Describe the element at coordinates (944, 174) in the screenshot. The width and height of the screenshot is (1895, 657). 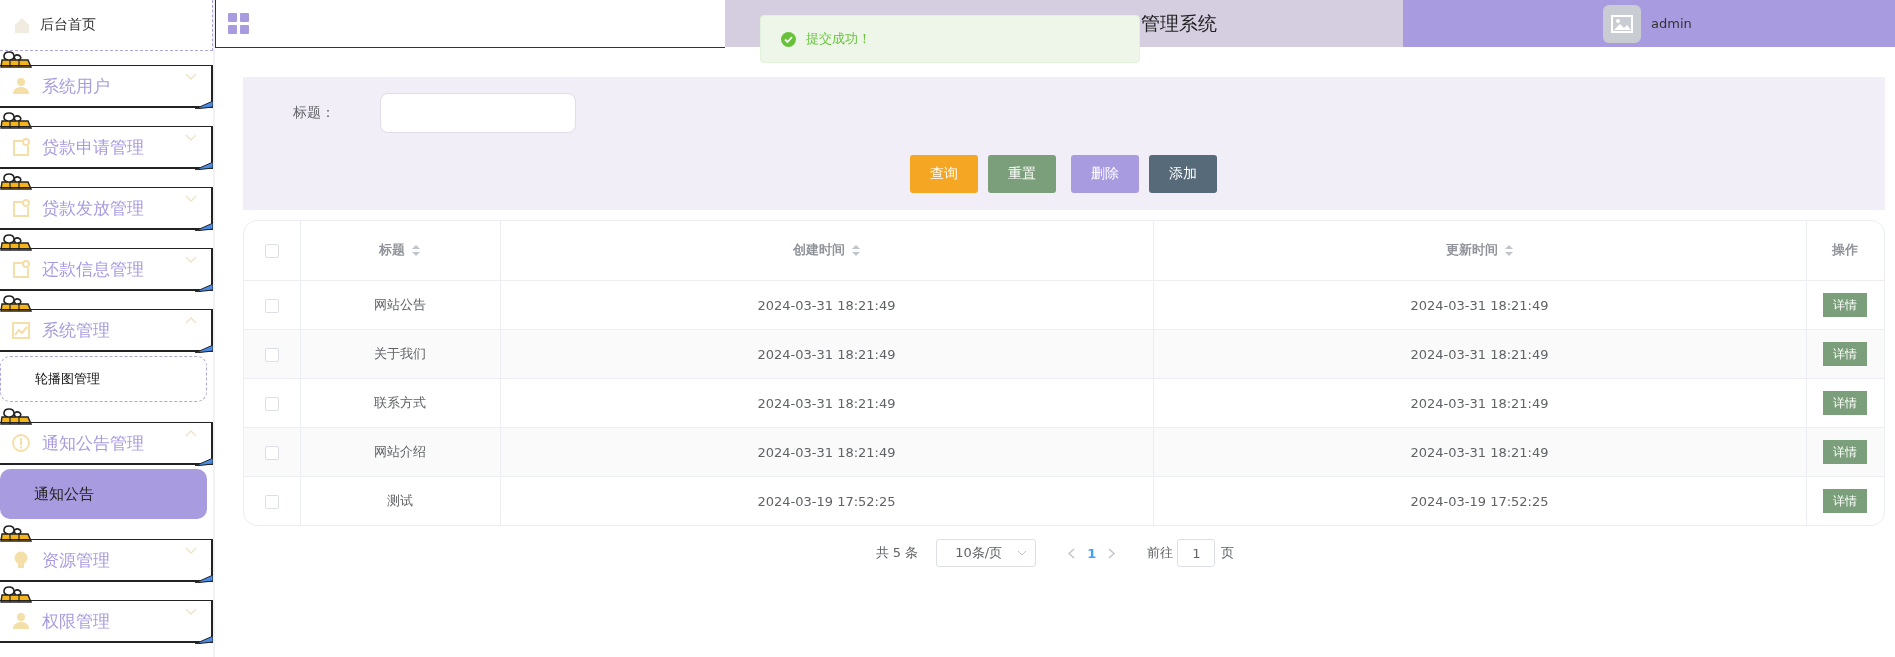
I see `action-button: 查询` at that location.